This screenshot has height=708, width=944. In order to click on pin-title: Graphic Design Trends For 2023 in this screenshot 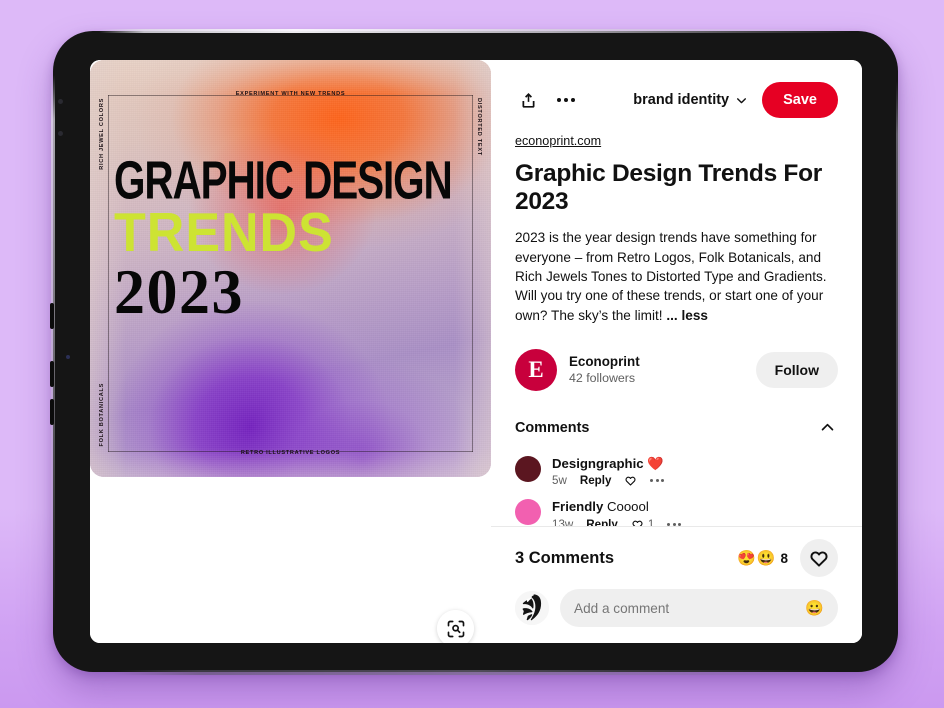, I will do `click(668, 188)`.